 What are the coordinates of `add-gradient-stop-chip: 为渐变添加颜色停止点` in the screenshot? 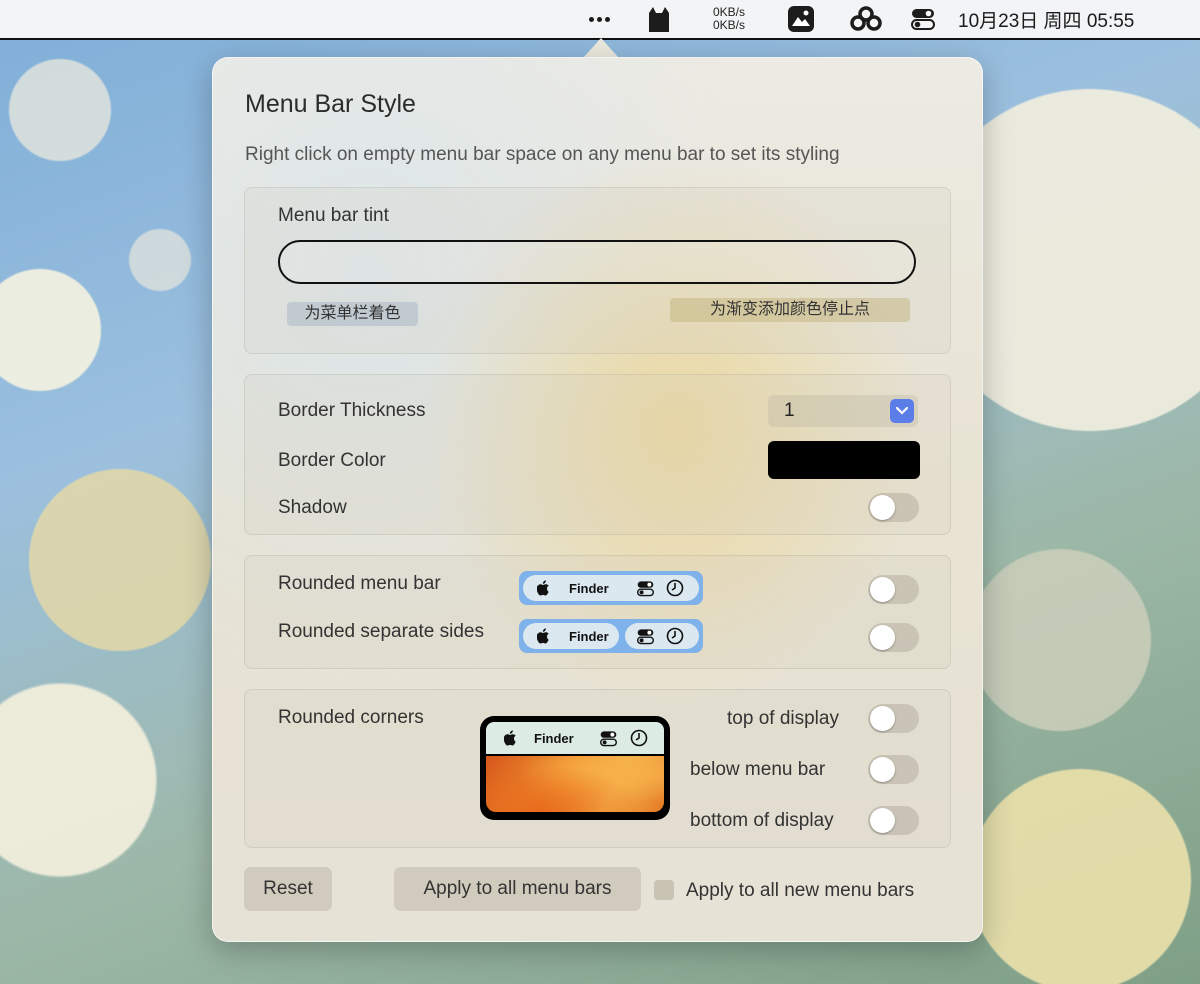 It's located at (790, 310).